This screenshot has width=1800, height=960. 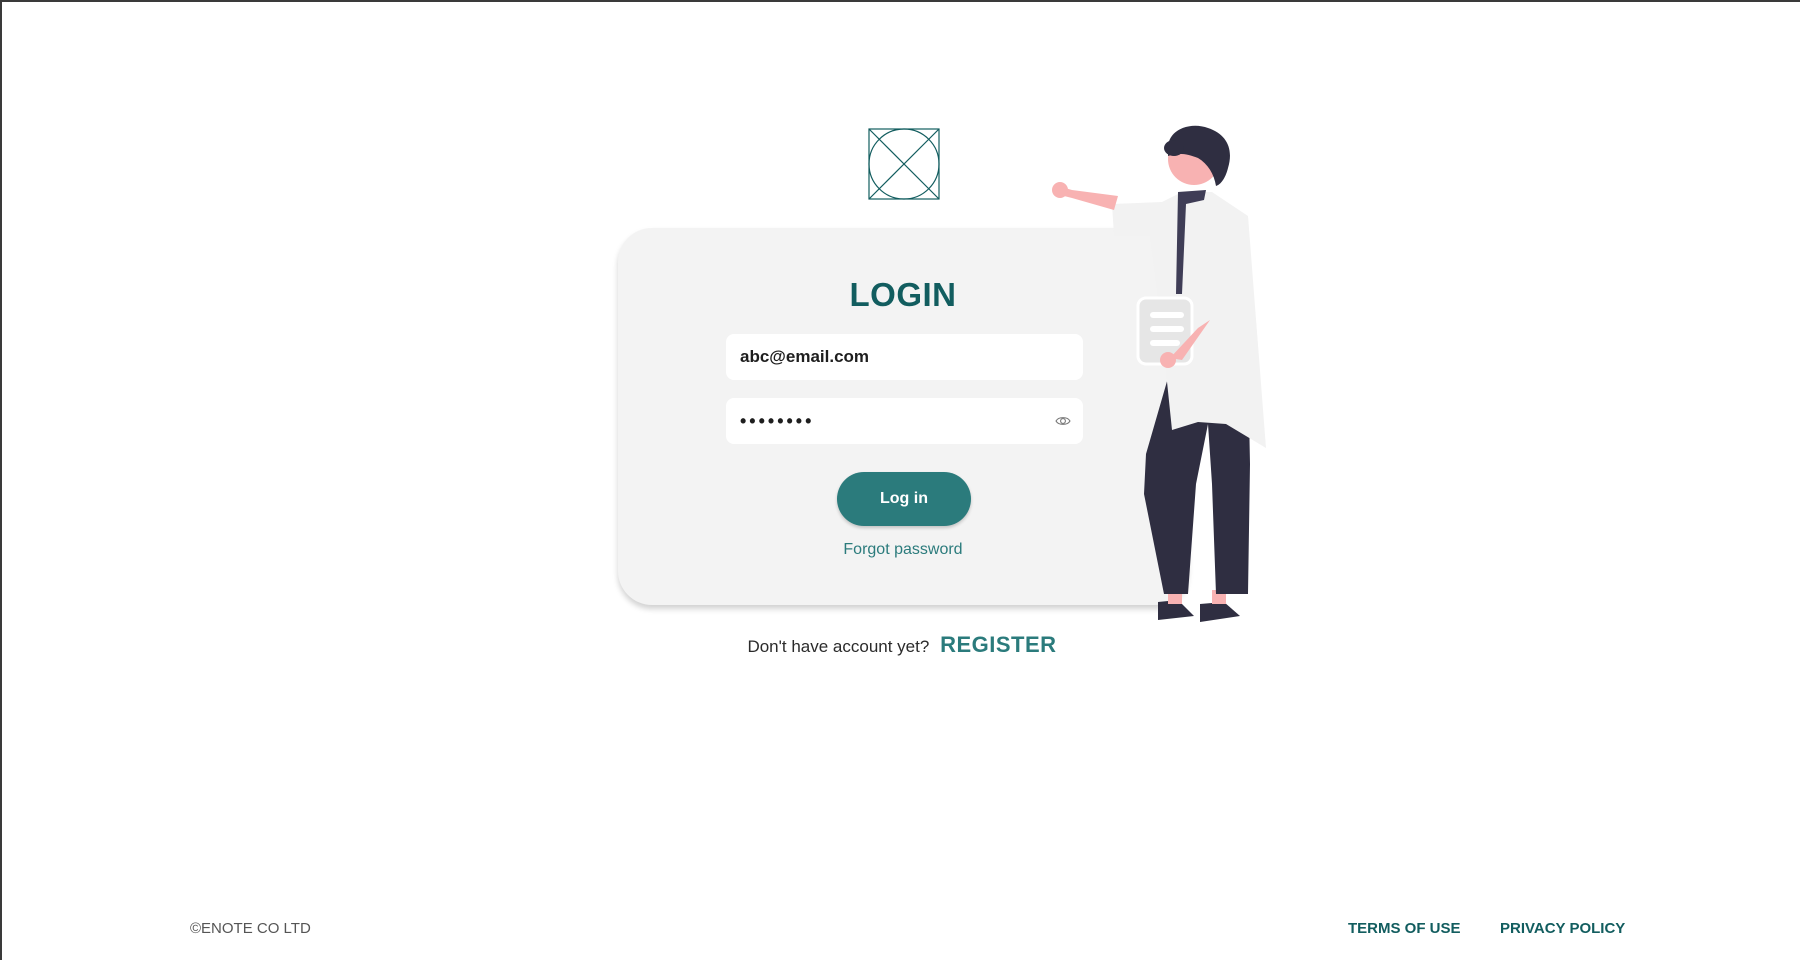 What do you see at coordinates (904, 499) in the screenshot?
I see `login-button: Log in` at bounding box center [904, 499].